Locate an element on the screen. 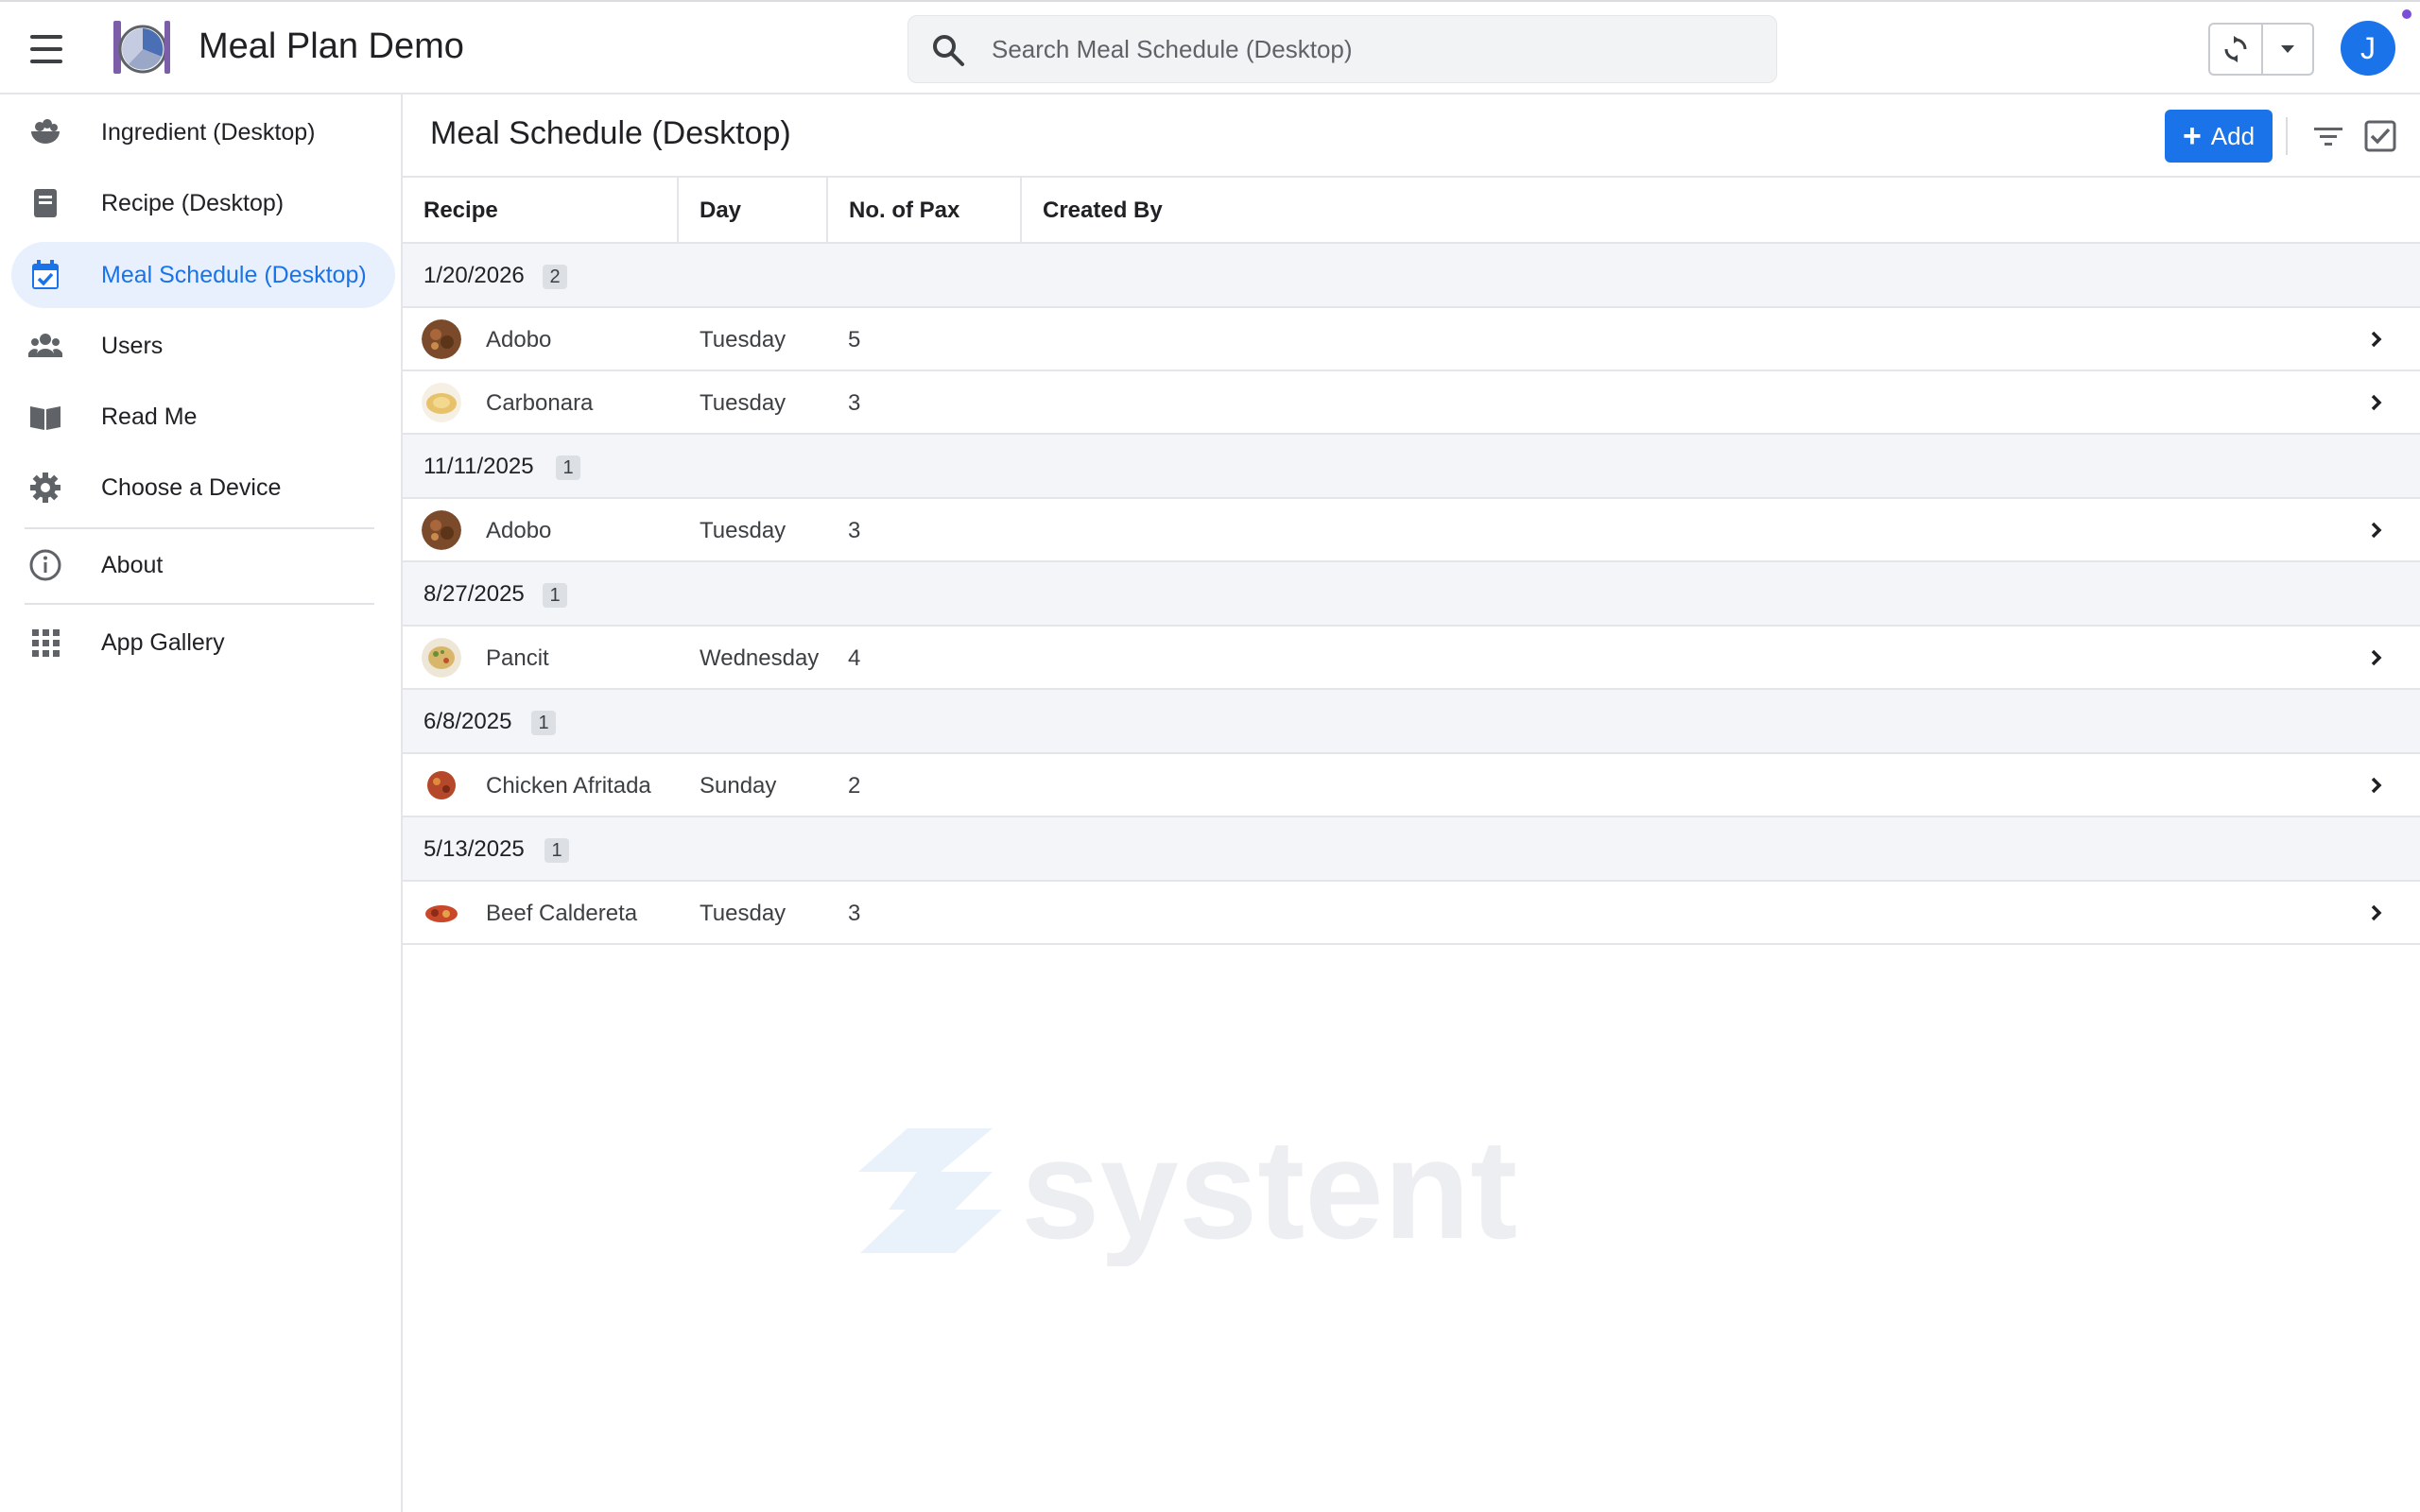 The image size is (2420, 1512). open-book-icon is located at coordinates (45, 418).